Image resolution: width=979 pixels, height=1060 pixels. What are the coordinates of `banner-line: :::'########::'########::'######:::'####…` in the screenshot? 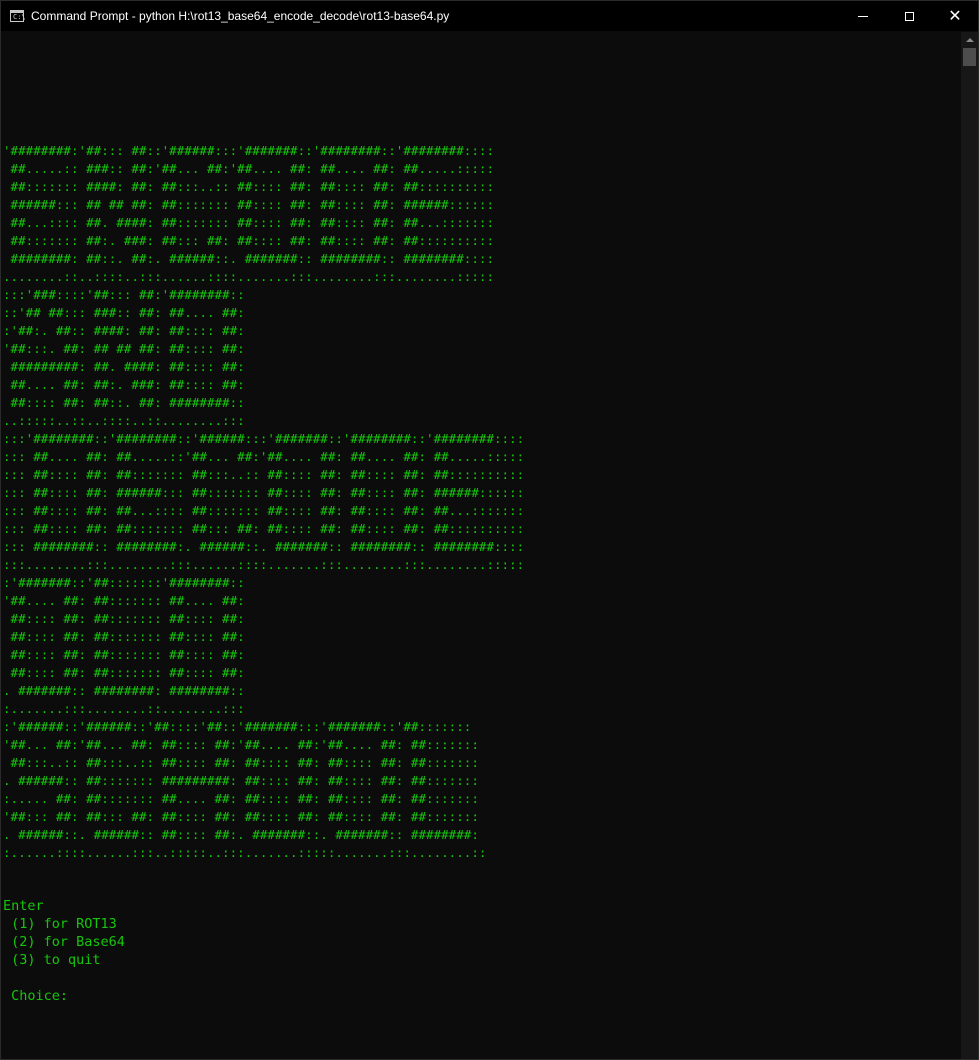 It's located at (264, 438).